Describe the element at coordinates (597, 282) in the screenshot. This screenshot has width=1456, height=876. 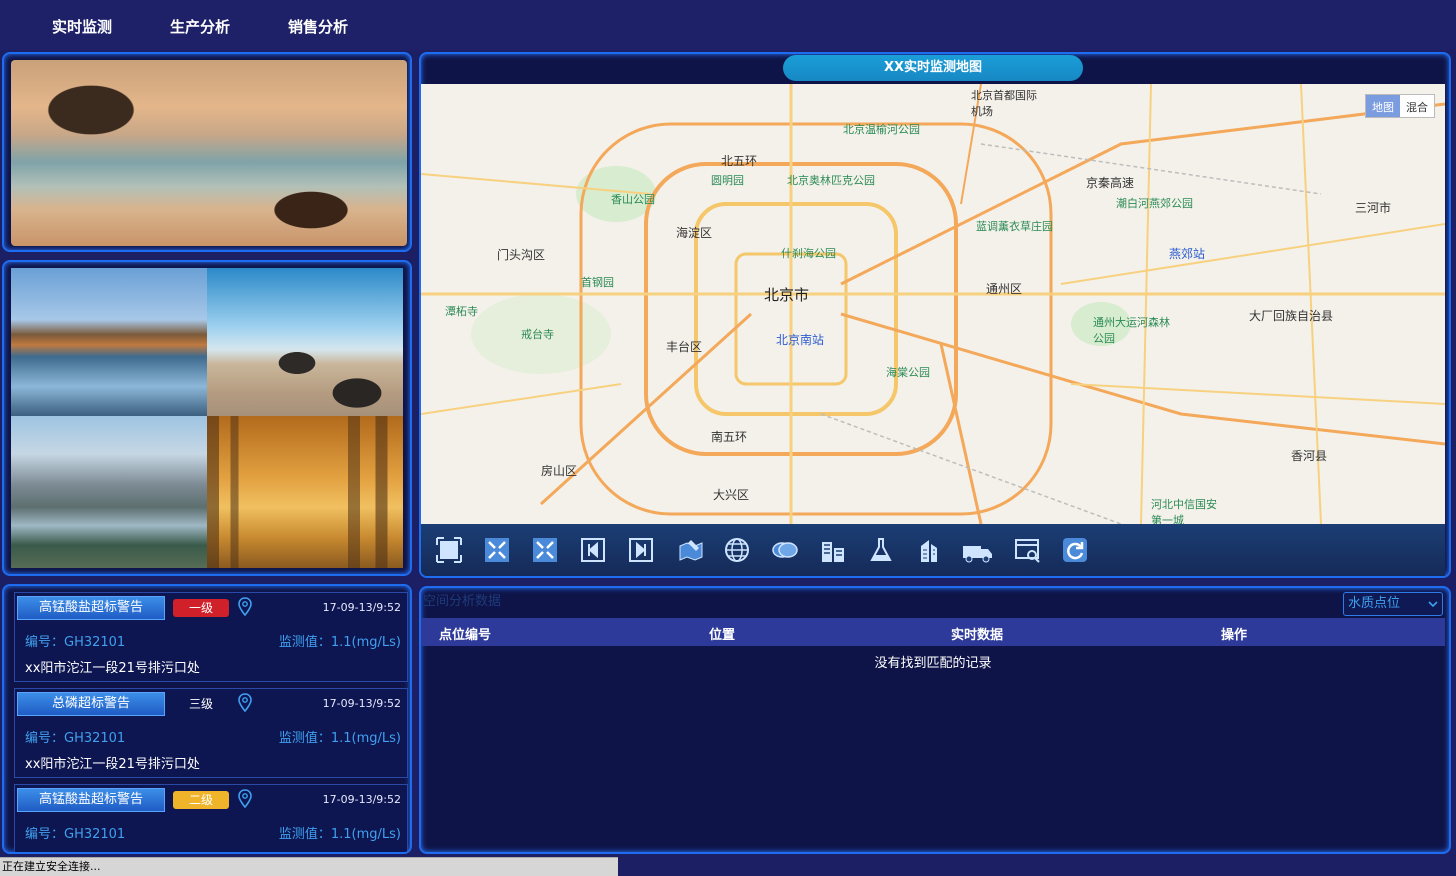
I see `map-label-shougang: 首钢园` at that location.